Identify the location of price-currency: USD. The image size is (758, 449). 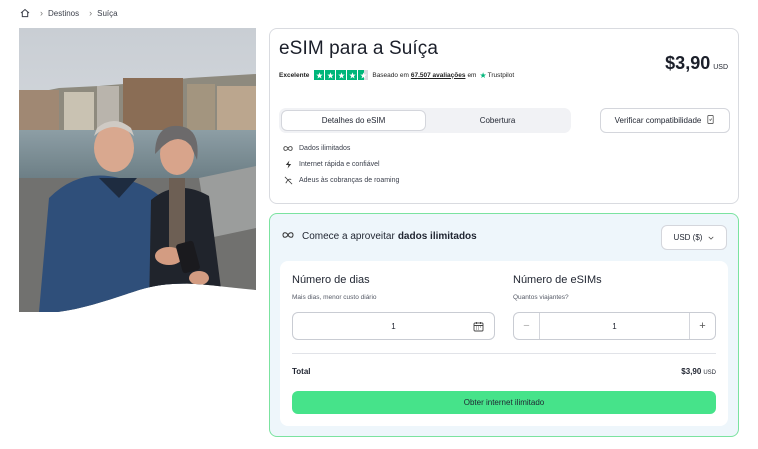
(720, 67).